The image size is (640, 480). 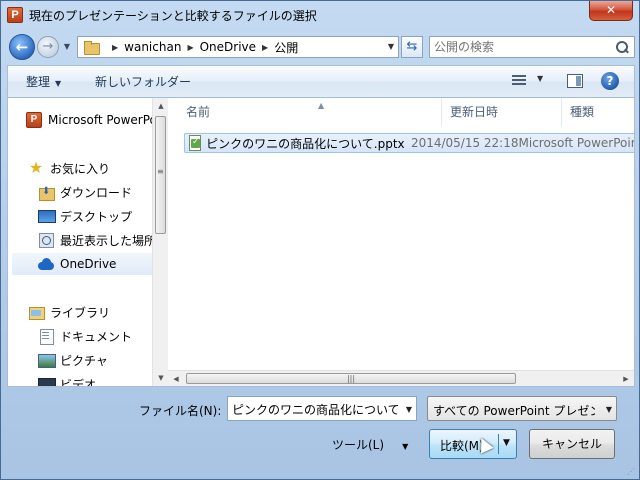 I want to click on file-type: Microsoft PowerPoint, so click(x=576, y=143).